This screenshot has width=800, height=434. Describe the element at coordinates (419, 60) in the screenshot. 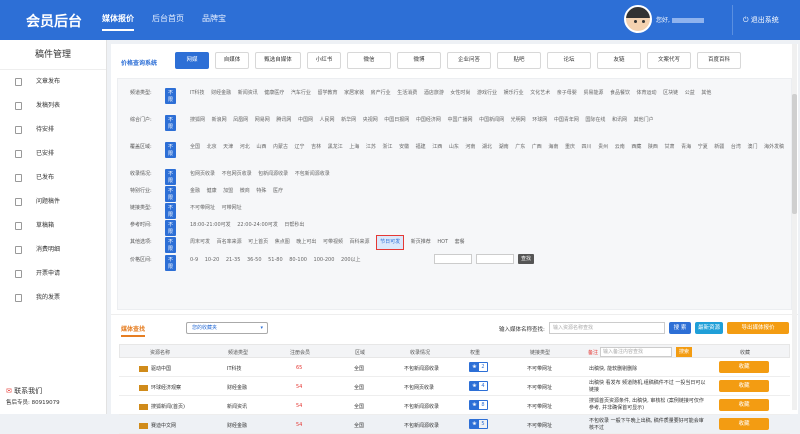

I see `tab-weibo: 微博` at that location.